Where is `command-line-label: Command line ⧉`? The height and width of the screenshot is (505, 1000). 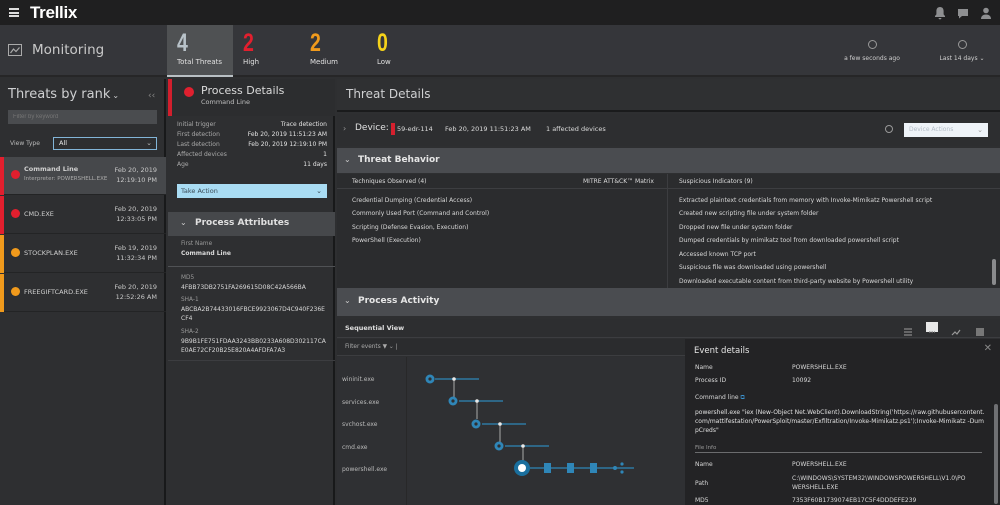
command-line-label: Command line ⧉ is located at coordinates (720, 398).